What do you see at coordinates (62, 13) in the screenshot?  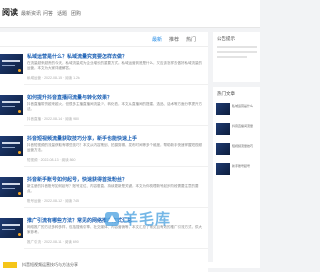 I see `nav-item-topics: 话题` at bounding box center [62, 13].